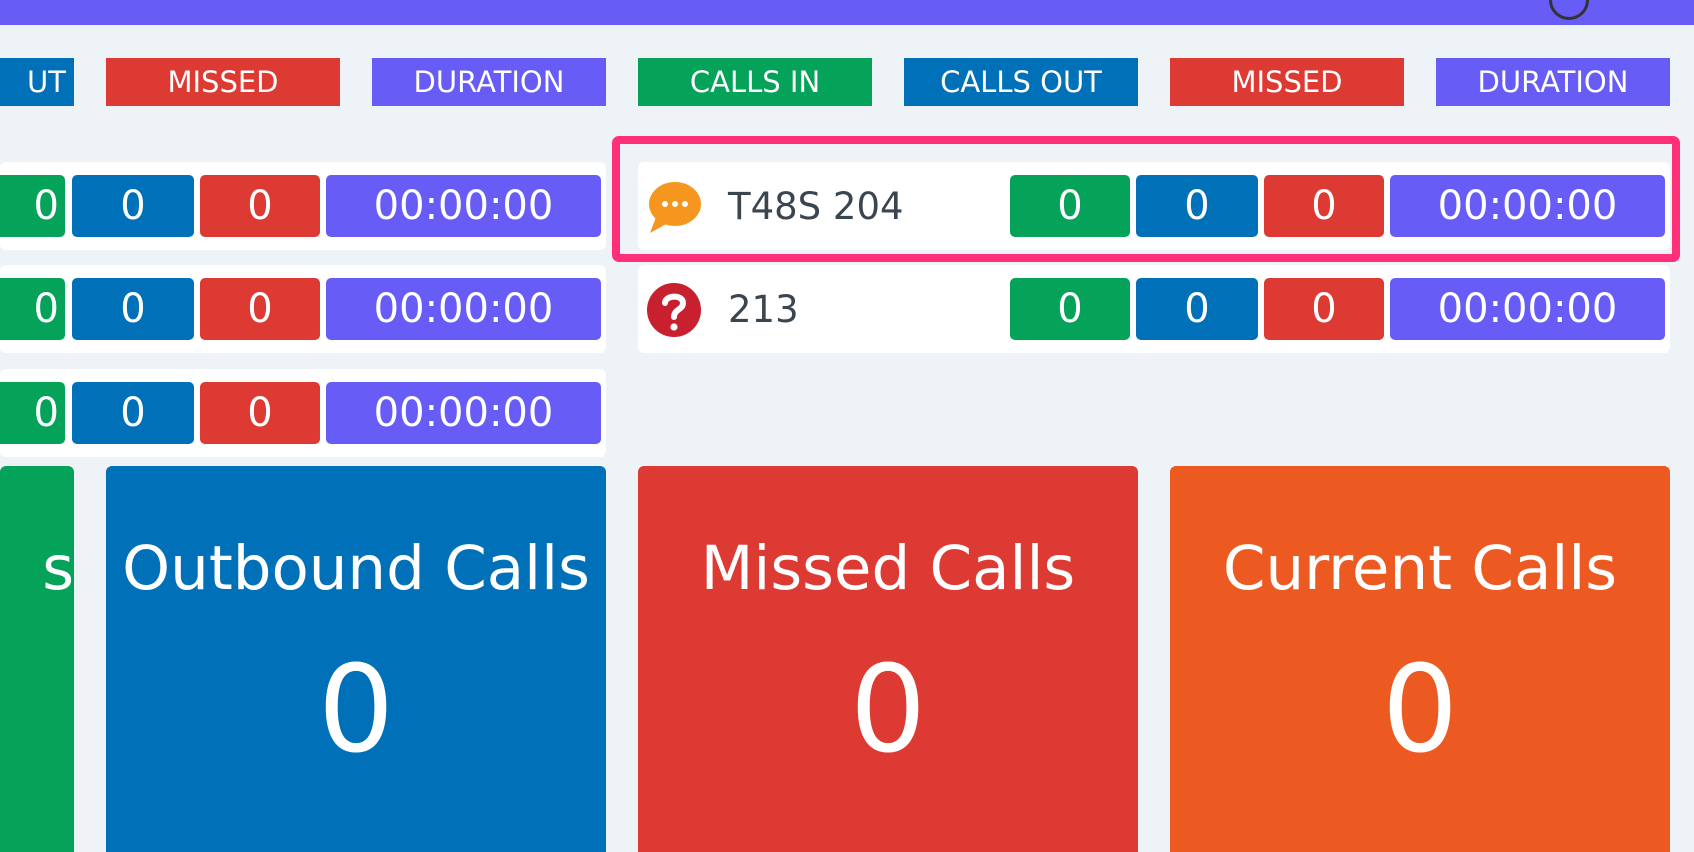 The width and height of the screenshot is (1694, 852). I want to click on header-duration-left: DURATION, so click(489, 82).